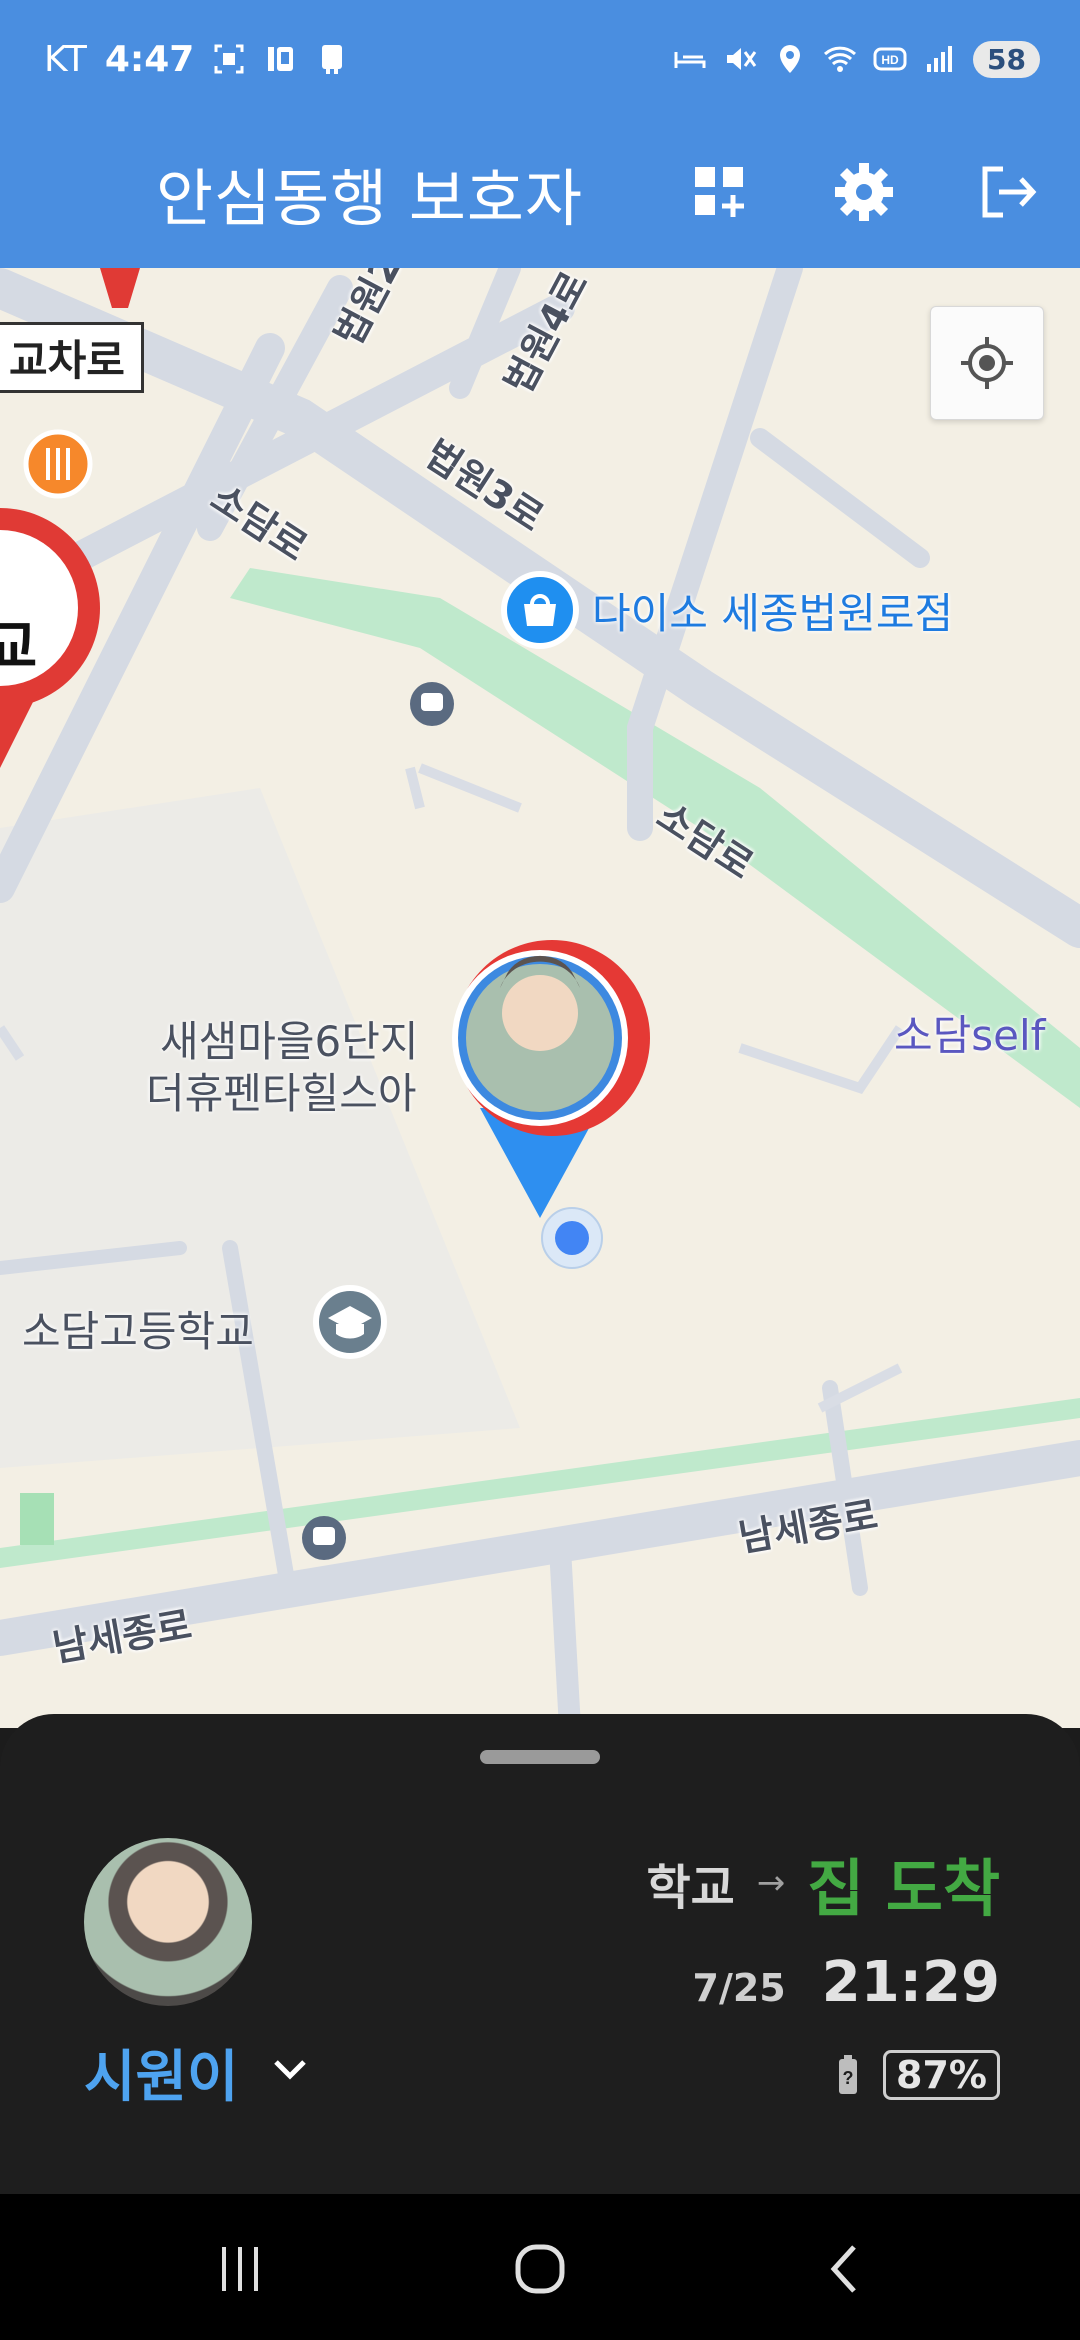 The height and width of the screenshot is (2340, 1080). I want to click on back-icon, so click(843, 2269).